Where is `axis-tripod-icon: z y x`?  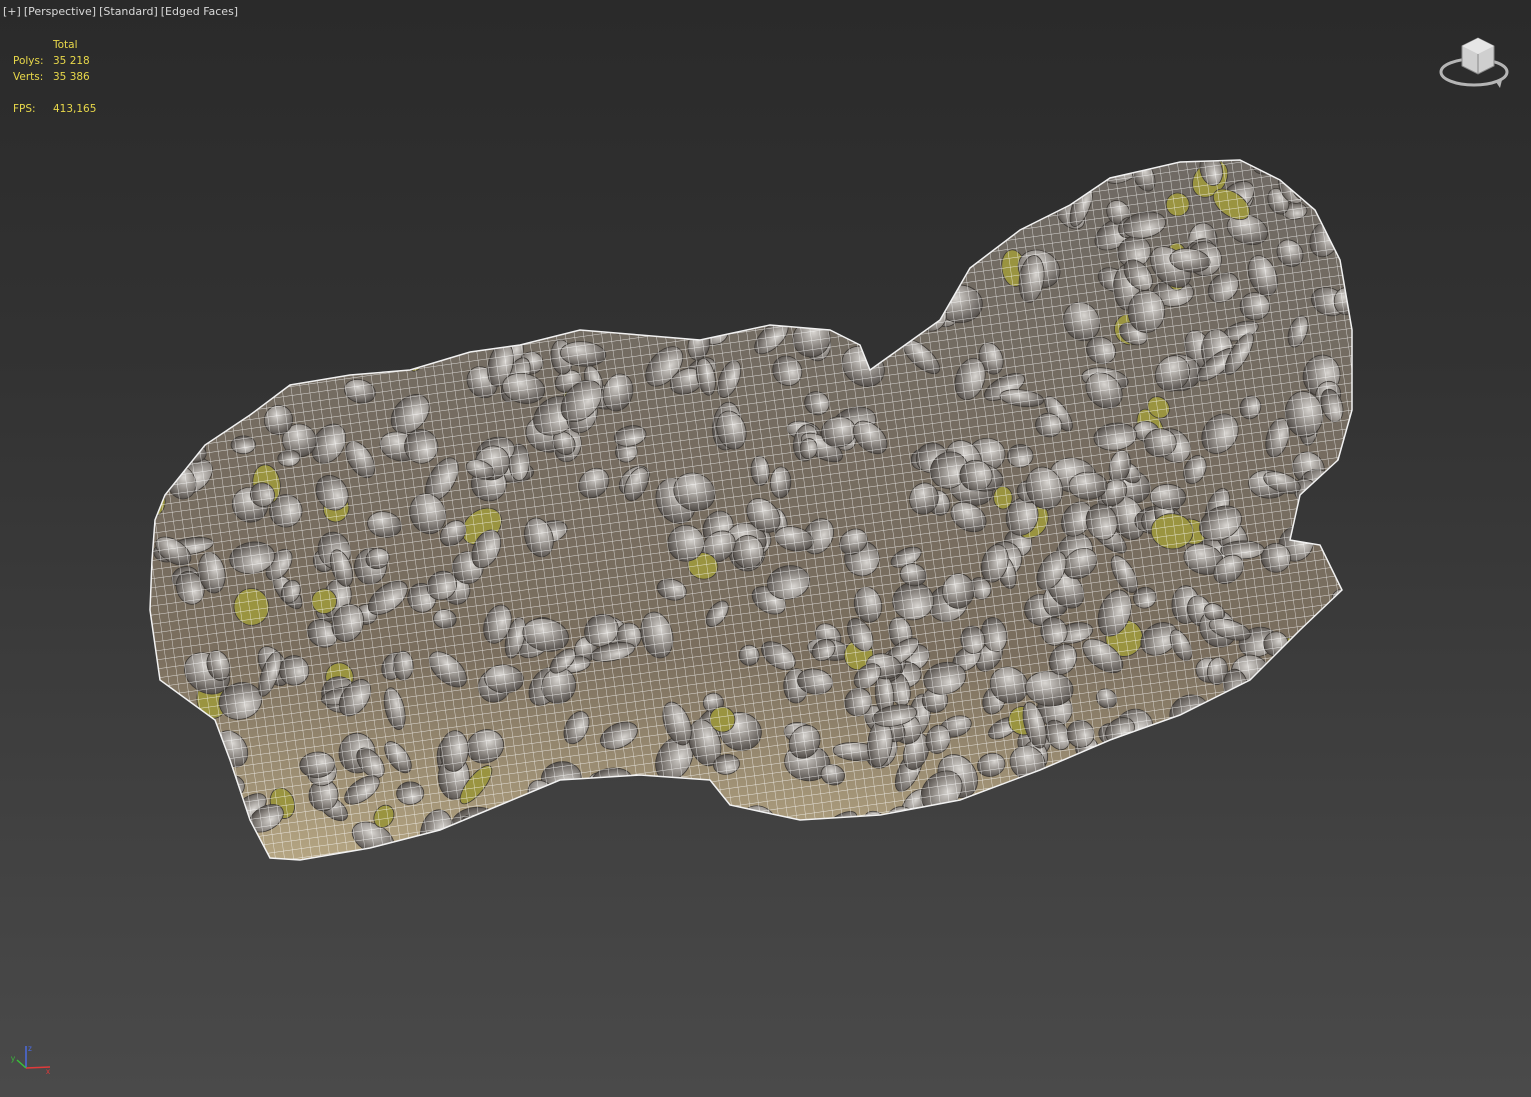 axis-tripod-icon: z y x is located at coordinates (31, 1060).